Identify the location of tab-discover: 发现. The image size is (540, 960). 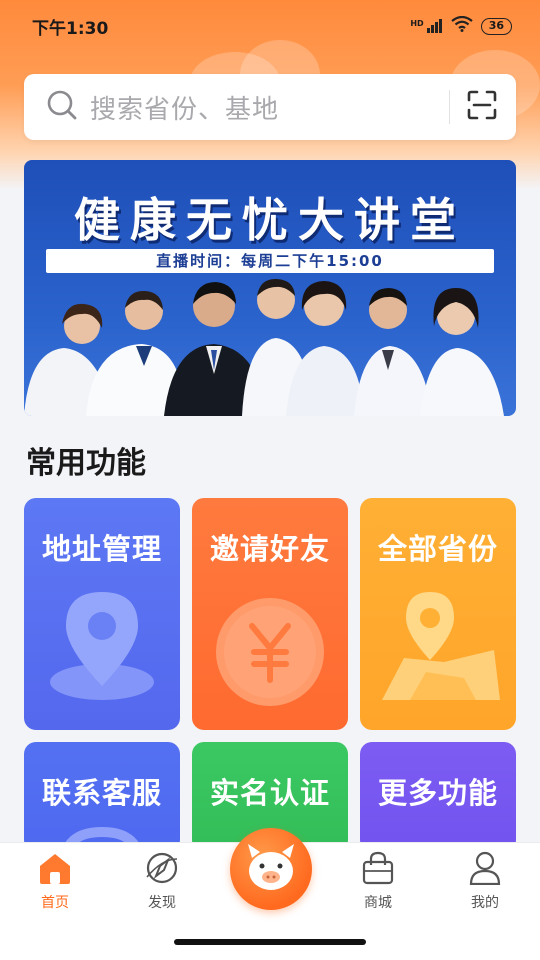
(162, 881).